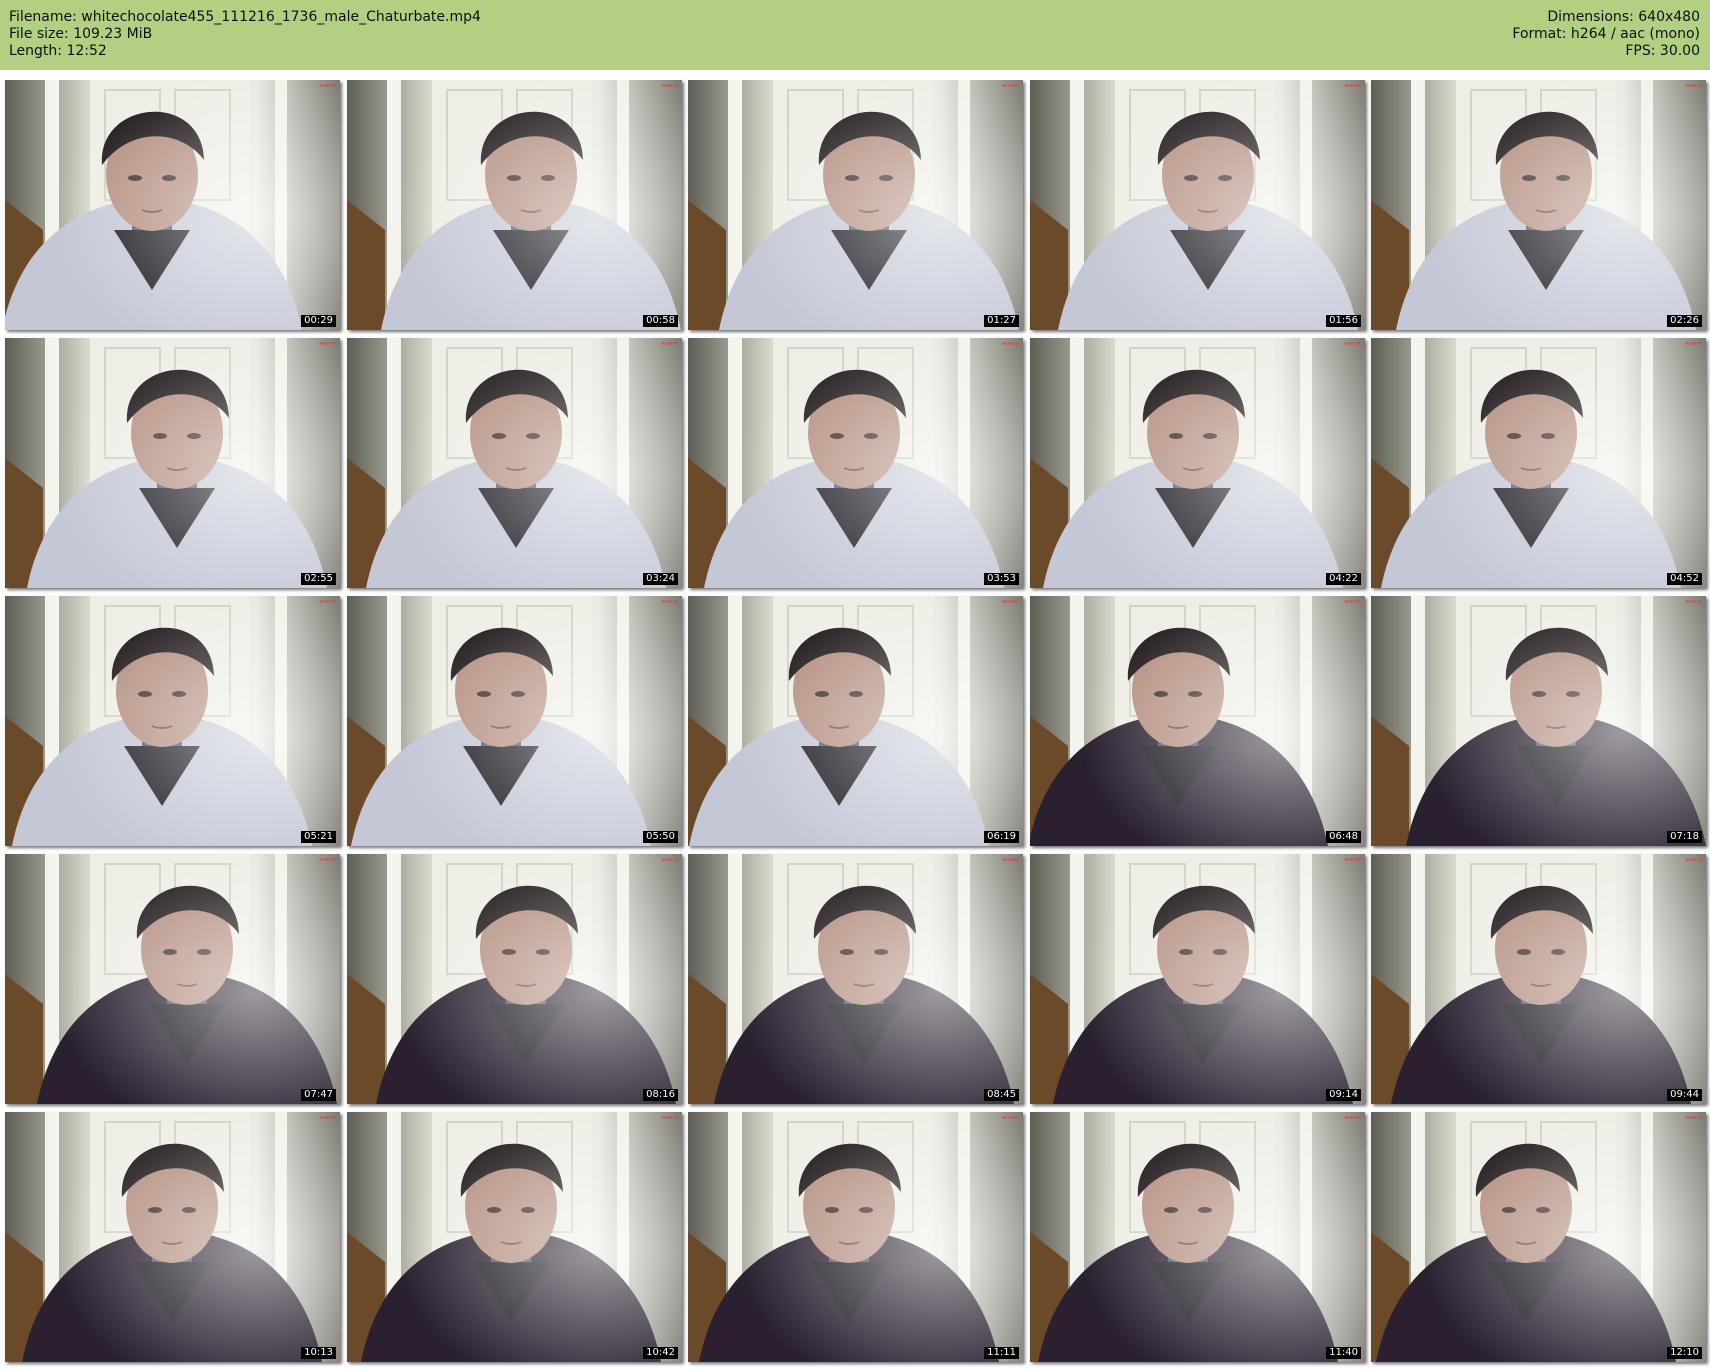  I want to click on video-thumbnail: ▬▬▬ 00:29, so click(172, 205).